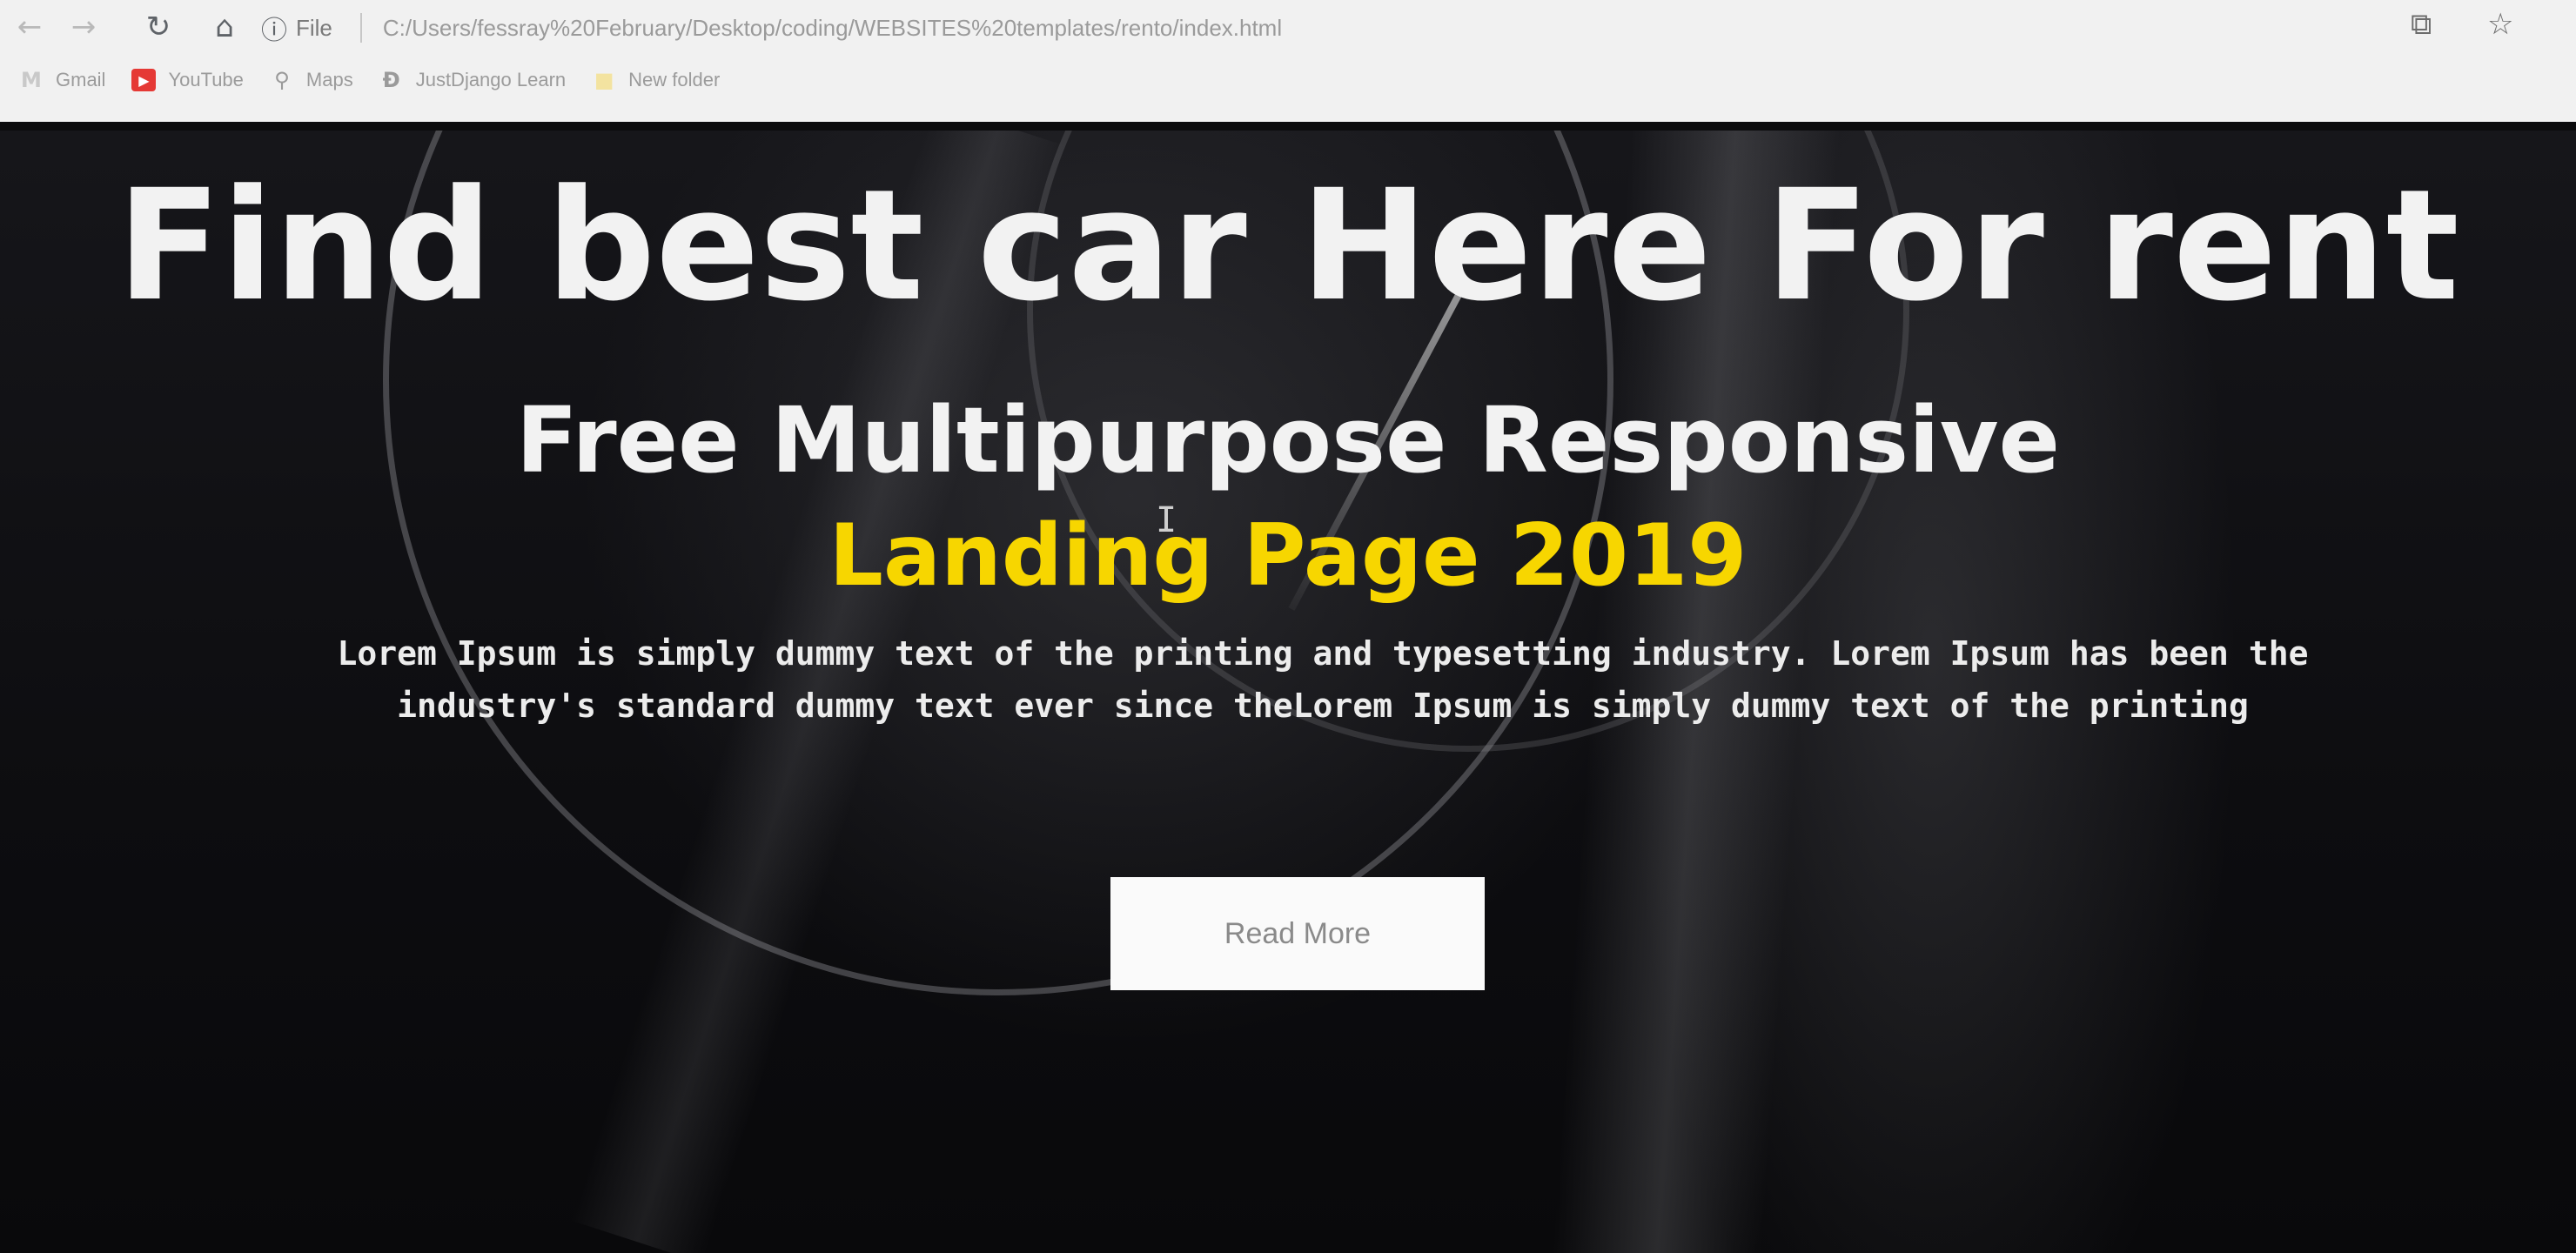 The width and height of the screenshot is (2576, 1253). What do you see at coordinates (1166, 520) in the screenshot?
I see `text-cursor-icon: I` at bounding box center [1166, 520].